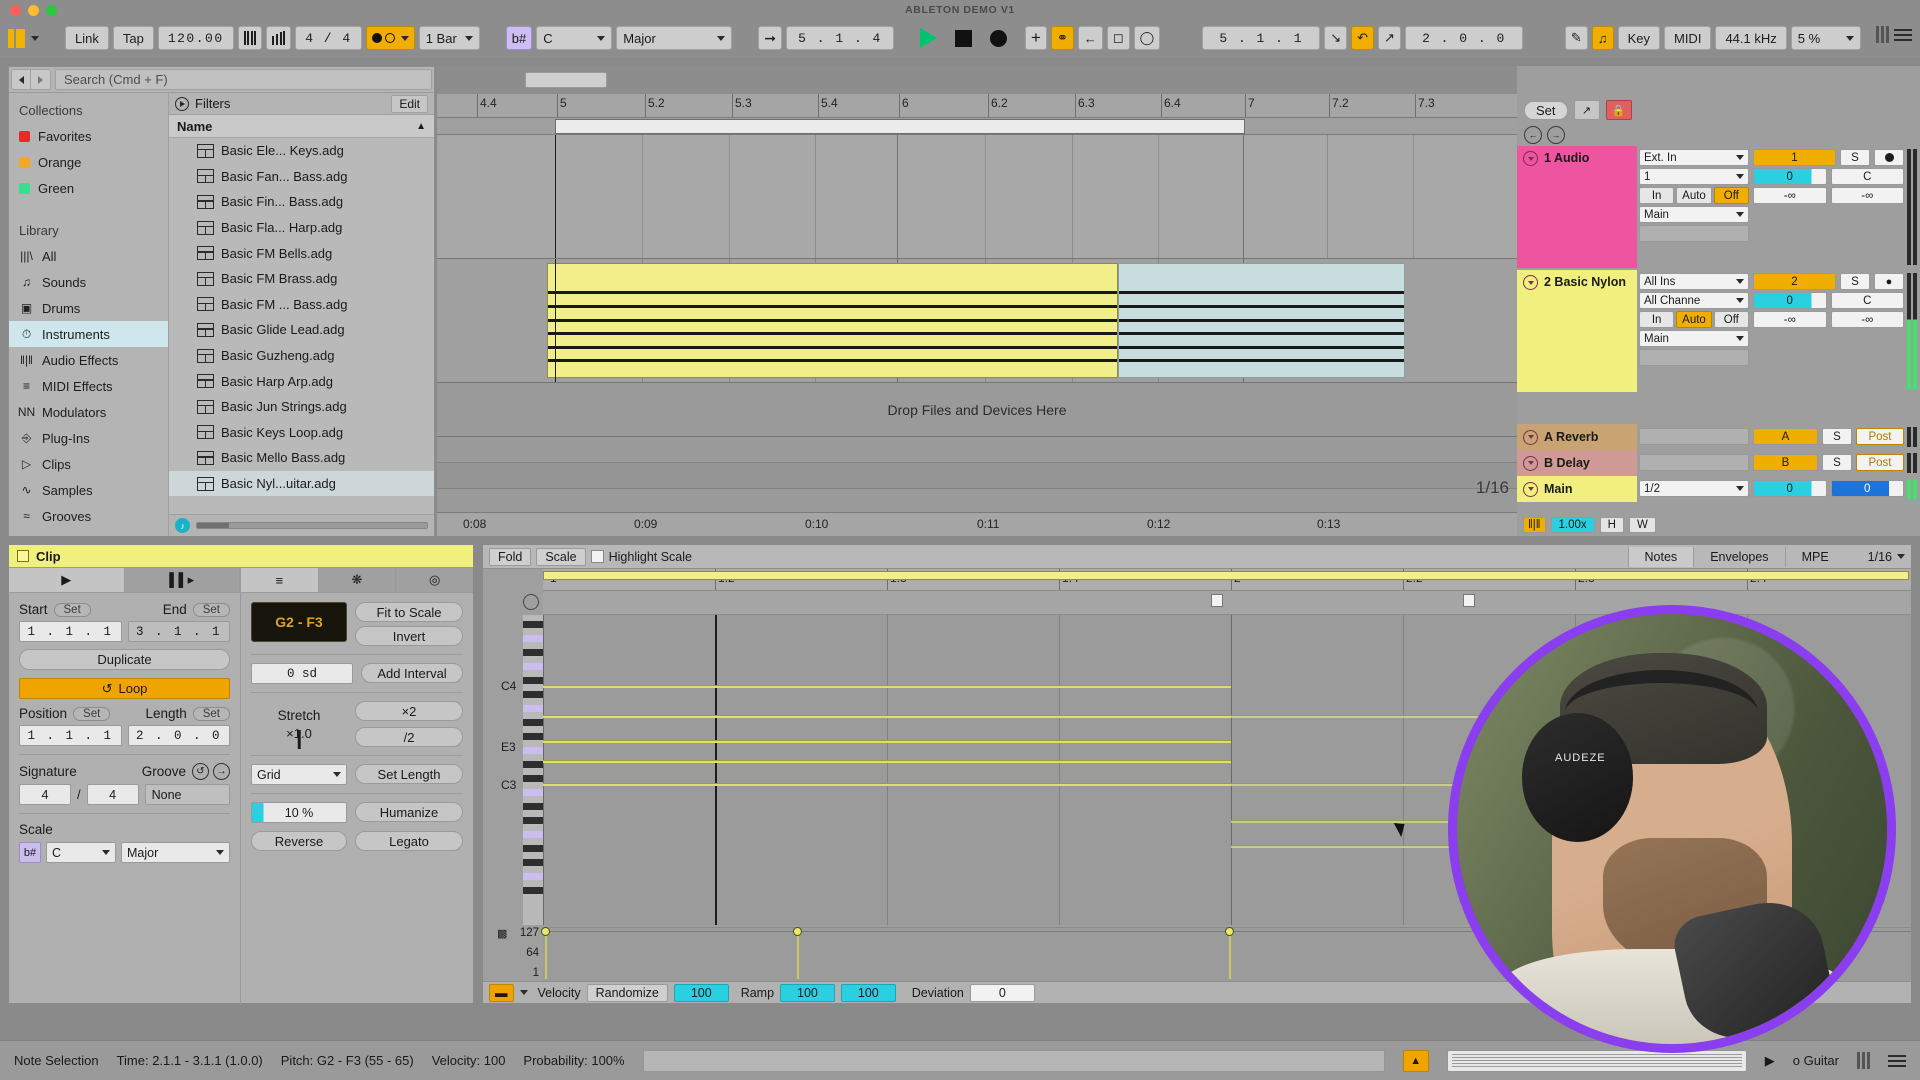  What do you see at coordinates (1577, 437) in the screenshot?
I see `return-header-a: A Reverb` at bounding box center [1577, 437].